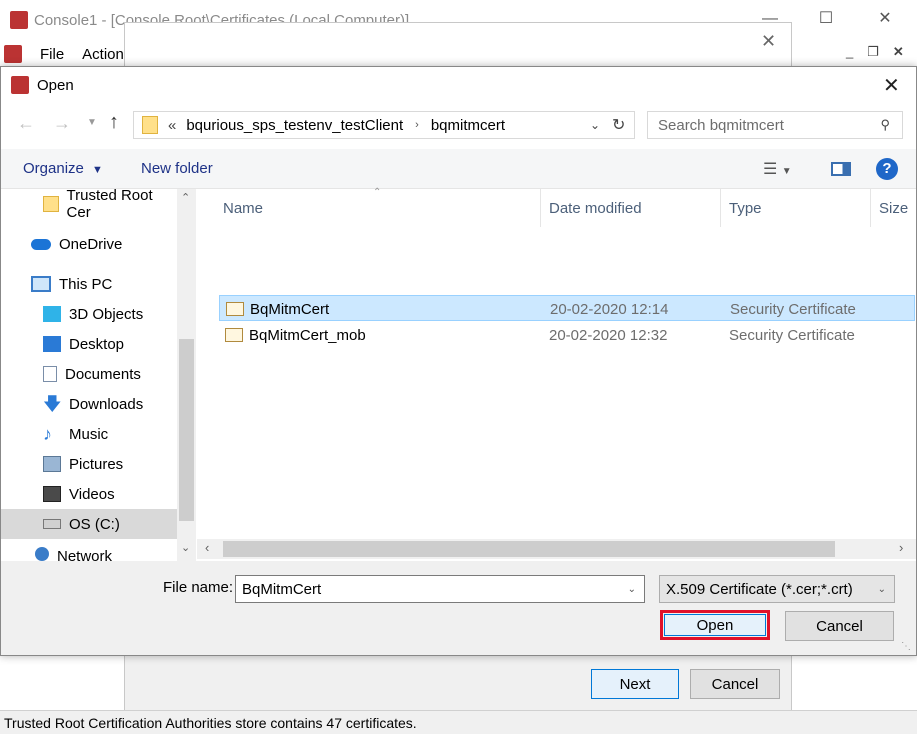 The height and width of the screenshot is (734, 917). Describe the element at coordinates (768, 41) in the screenshot. I see `wizard-close-icon: ✕` at that location.